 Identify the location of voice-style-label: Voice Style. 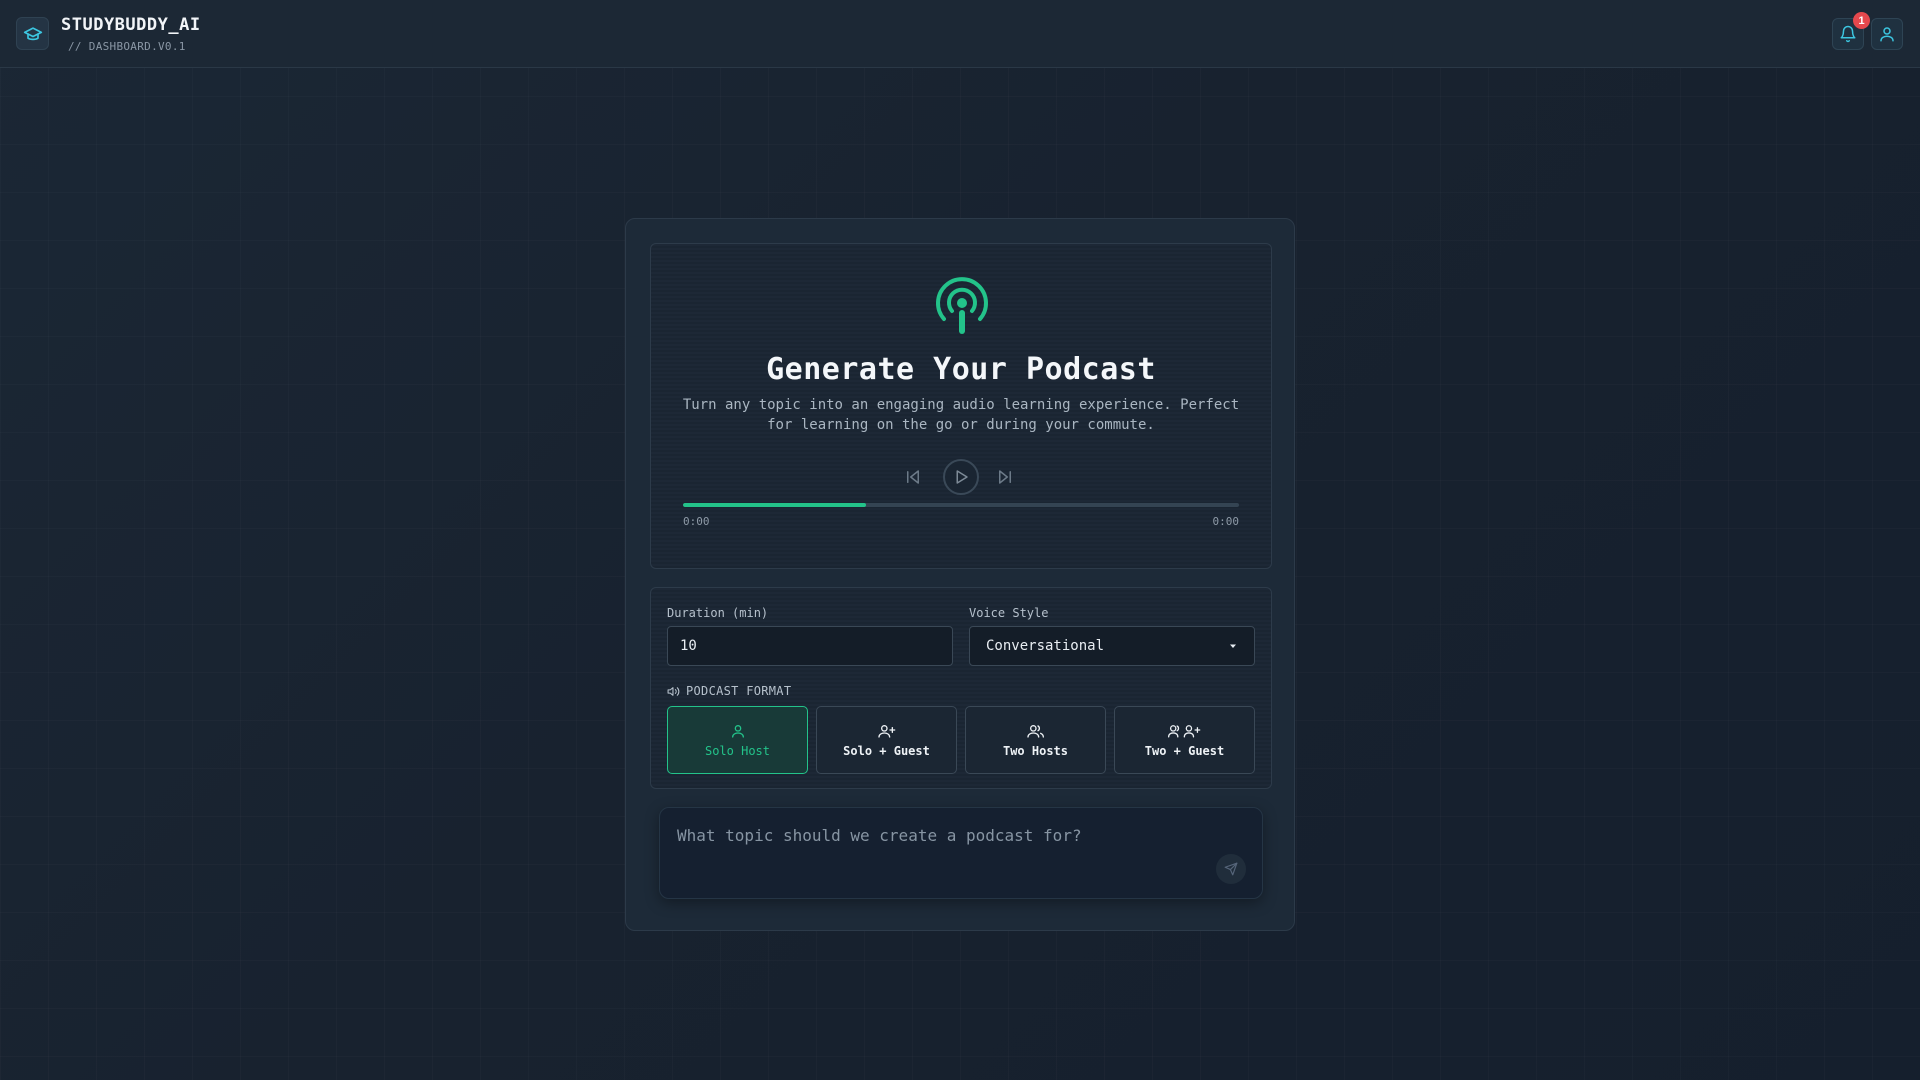
(1009, 613).